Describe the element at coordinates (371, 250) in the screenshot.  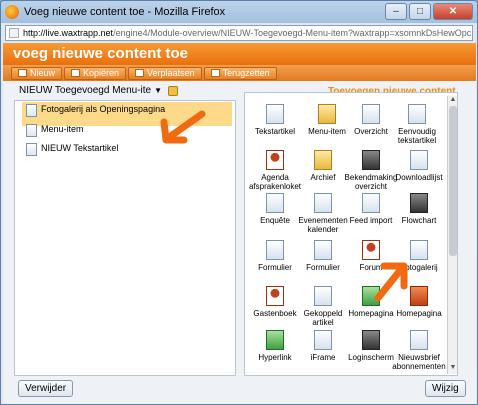
I see `forum-icon` at that location.